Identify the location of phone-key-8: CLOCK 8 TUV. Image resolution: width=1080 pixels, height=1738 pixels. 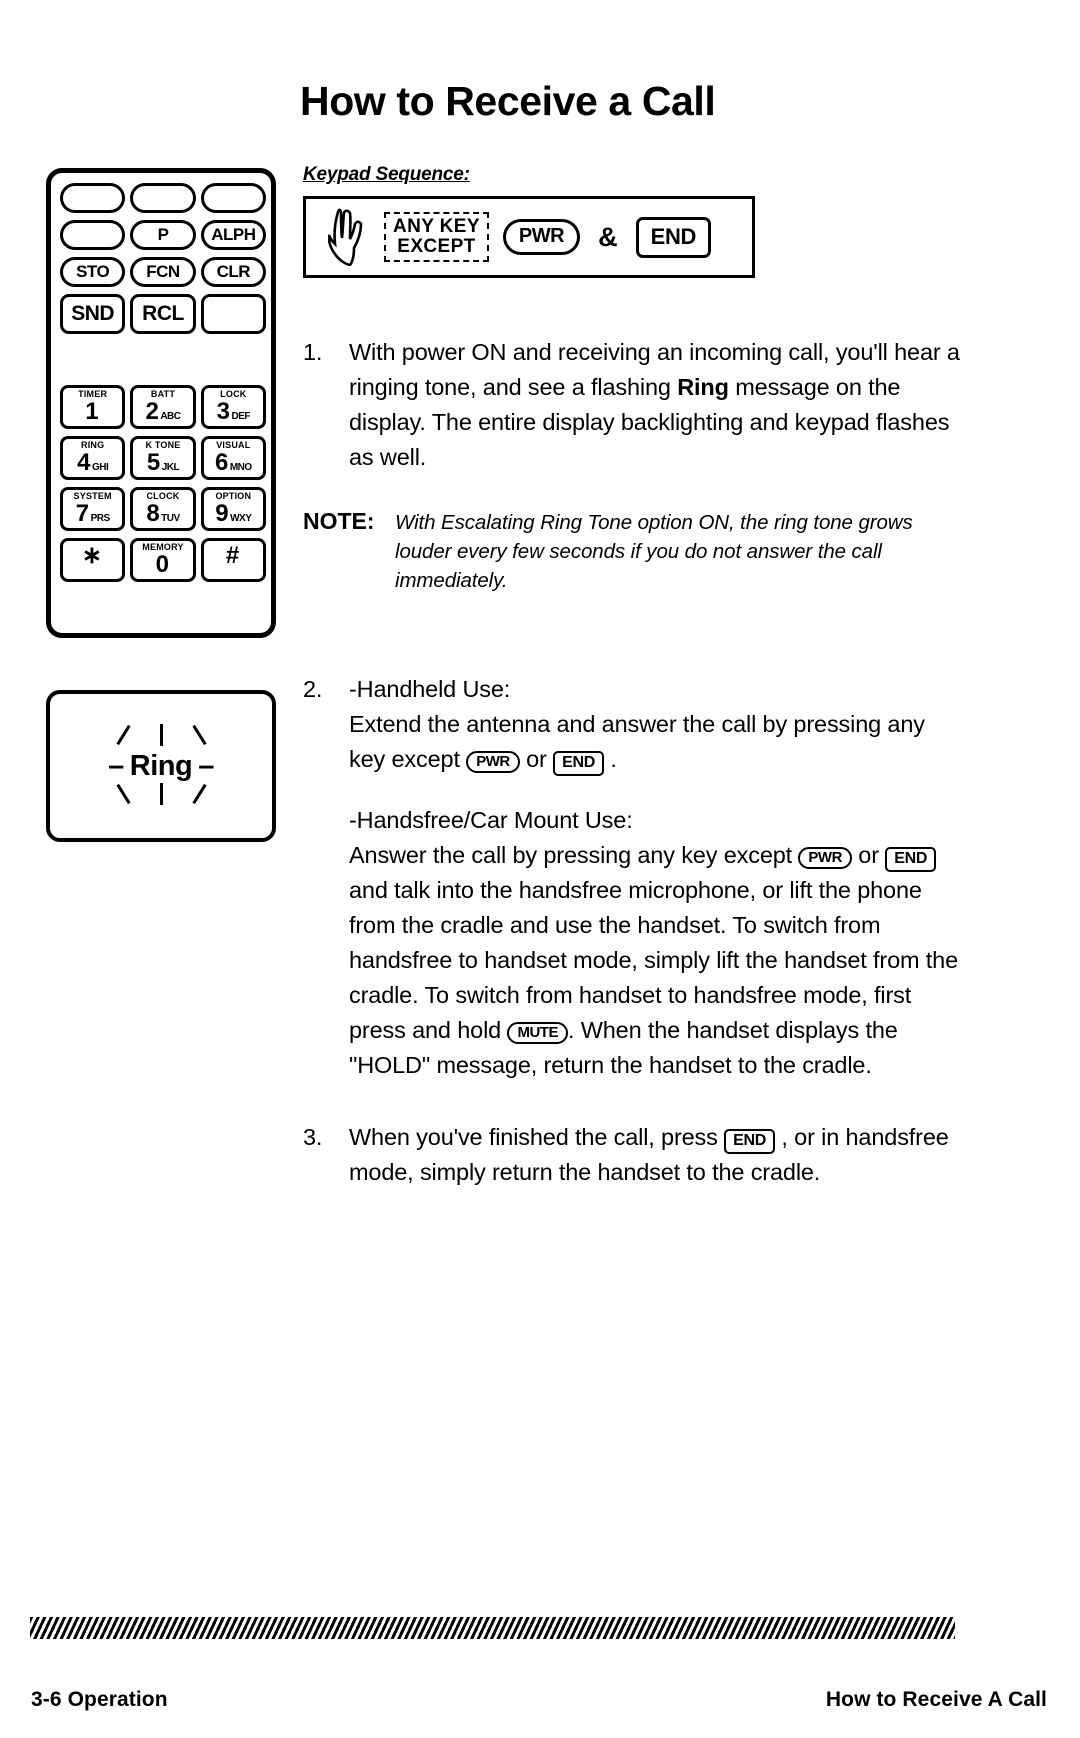
(163, 509).